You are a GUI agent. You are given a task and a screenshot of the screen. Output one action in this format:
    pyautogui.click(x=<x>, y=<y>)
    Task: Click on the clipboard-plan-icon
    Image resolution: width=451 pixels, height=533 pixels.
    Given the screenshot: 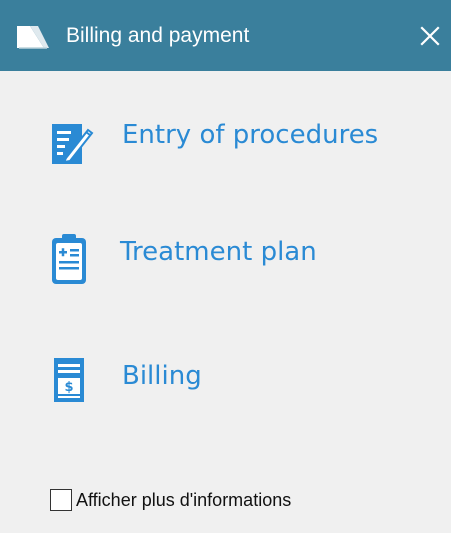 What is the action you would take?
    pyautogui.click(x=69, y=259)
    